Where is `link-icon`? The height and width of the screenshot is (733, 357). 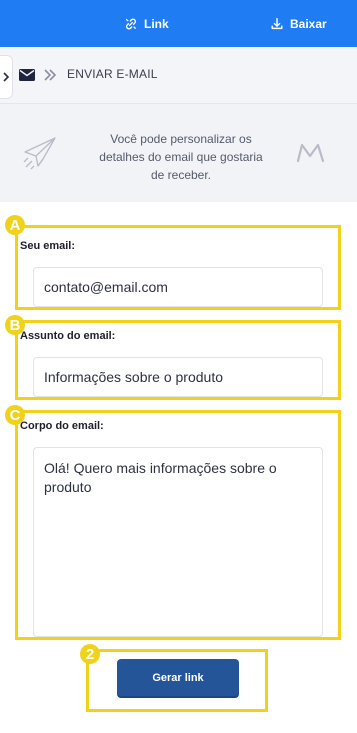 link-icon is located at coordinates (130, 23).